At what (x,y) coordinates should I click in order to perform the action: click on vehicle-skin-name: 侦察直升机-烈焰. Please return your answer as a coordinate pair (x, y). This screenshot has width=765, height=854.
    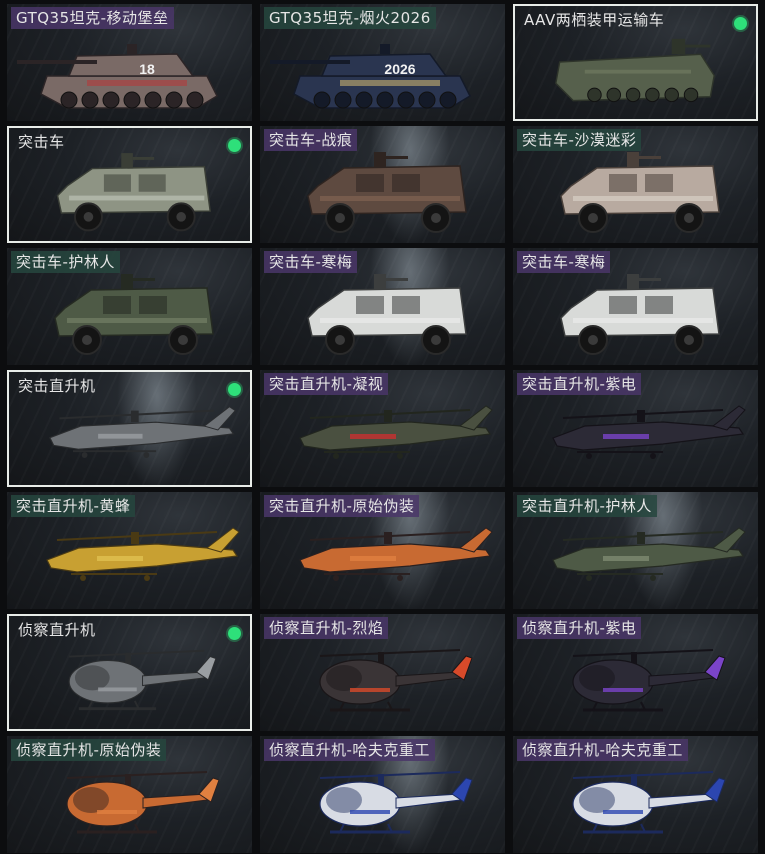
    Looking at the image, I should click on (326, 628).